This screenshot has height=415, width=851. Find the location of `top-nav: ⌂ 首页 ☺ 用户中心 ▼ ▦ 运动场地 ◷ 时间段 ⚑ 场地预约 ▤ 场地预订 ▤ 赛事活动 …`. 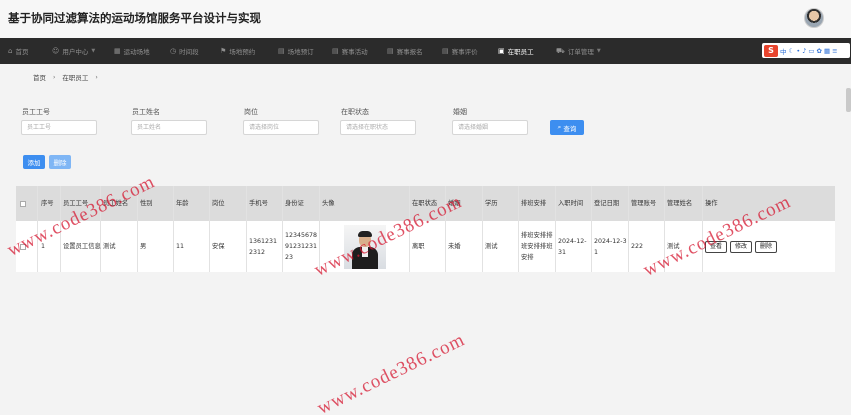

top-nav: ⌂ 首页 ☺ 用户中心 ▼ ▦ 运动场地 ◷ 时间段 ⚑ 场地预约 ▤ 场地预订 ▤ 赛事活动 … is located at coordinates (425, 51).